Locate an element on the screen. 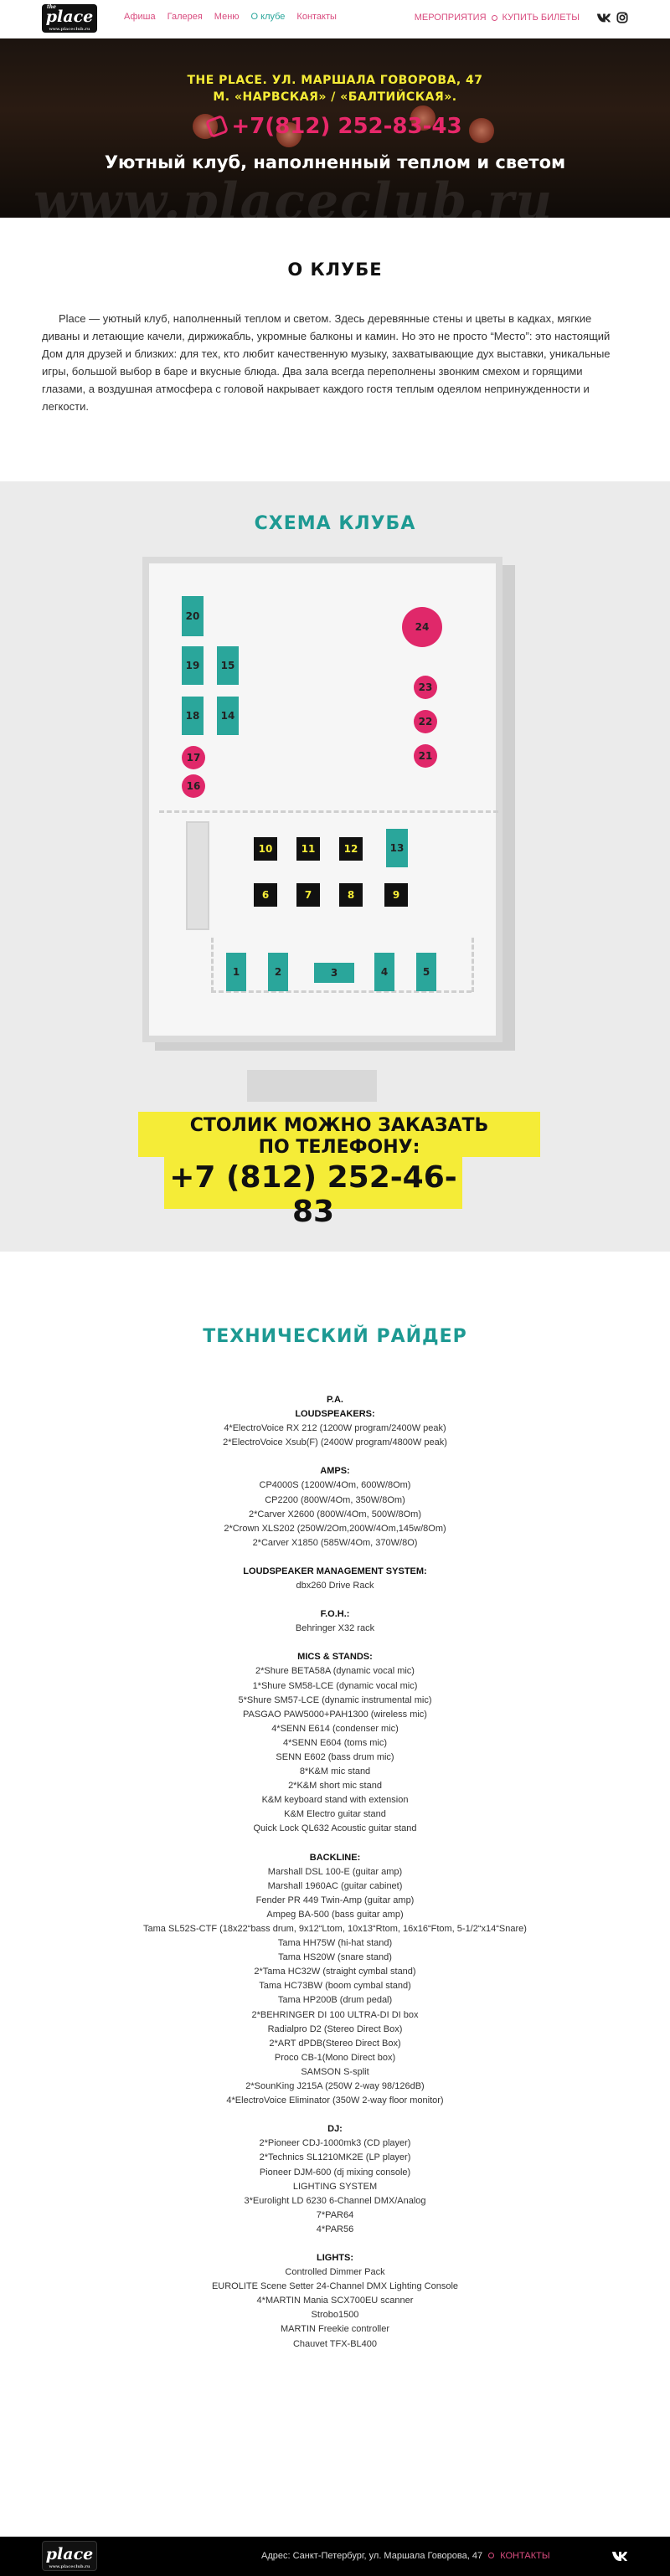 This screenshot has height=2576, width=670. table-10: 10 is located at coordinates (265, 849).